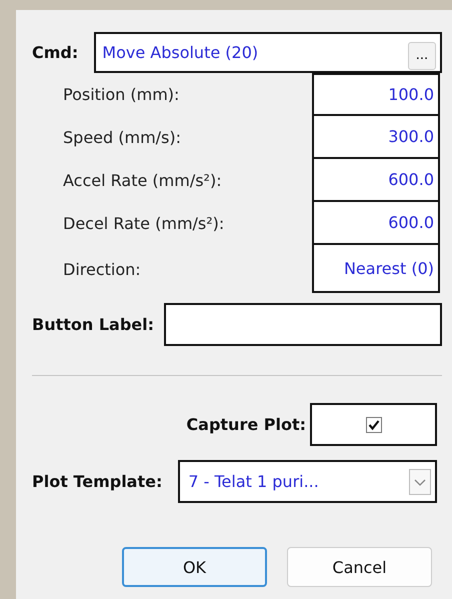 Image resolution: width=452 pixels, height=599 pixels. What do you see at coordinates (102, 269) in the screenshot?
I see `param-label: Direction:` at bounding box center [102, 269].